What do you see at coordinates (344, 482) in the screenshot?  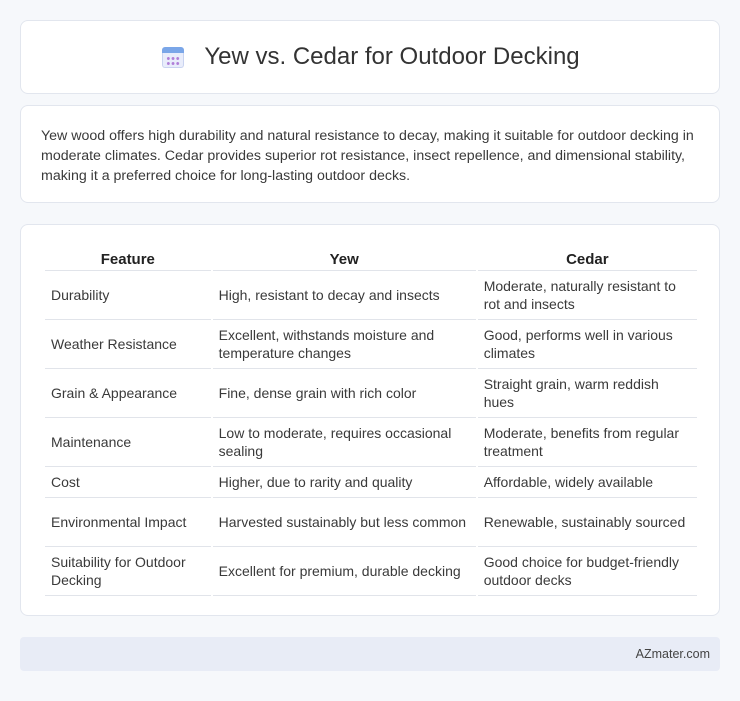 I see `yew-cell: Higher, due to rarity and quality` at bounding box center [344, 482].